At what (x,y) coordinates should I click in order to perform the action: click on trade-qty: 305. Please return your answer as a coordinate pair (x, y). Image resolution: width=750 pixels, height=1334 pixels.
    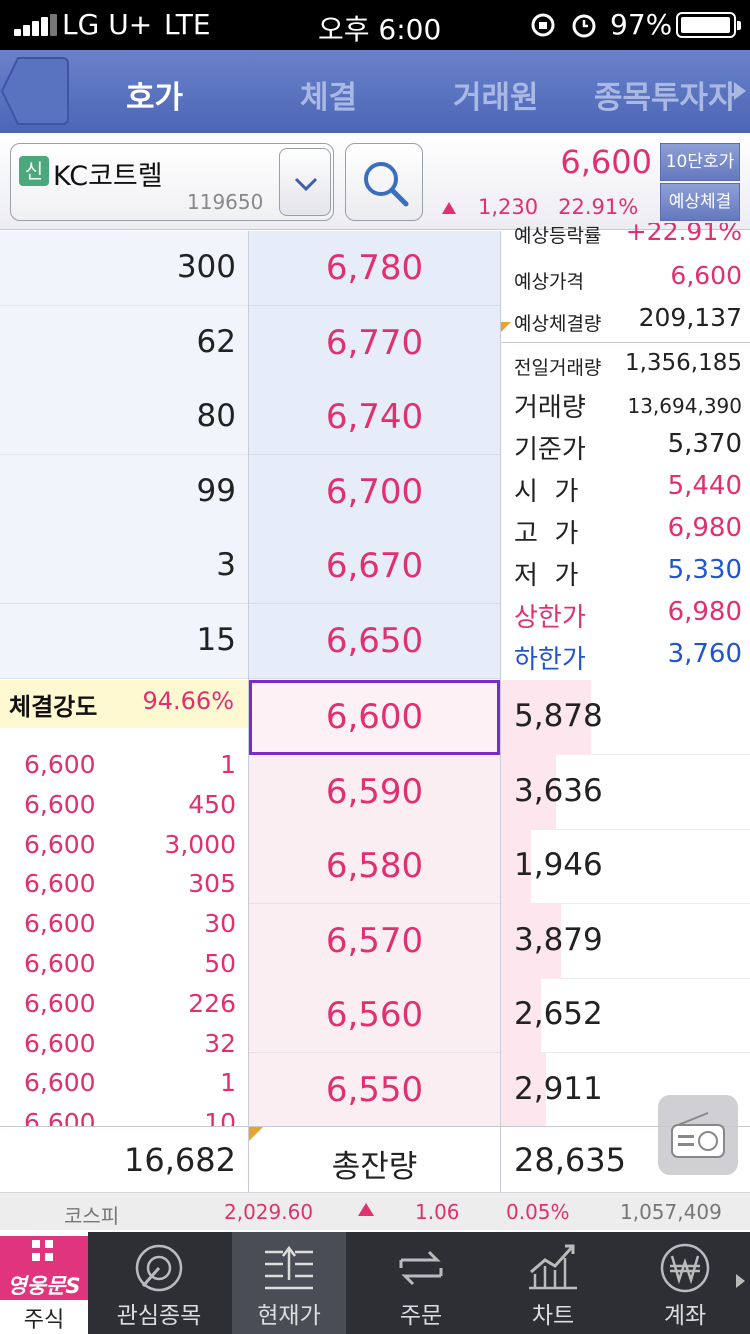
    Looking at the image, I should click on (212, 884).